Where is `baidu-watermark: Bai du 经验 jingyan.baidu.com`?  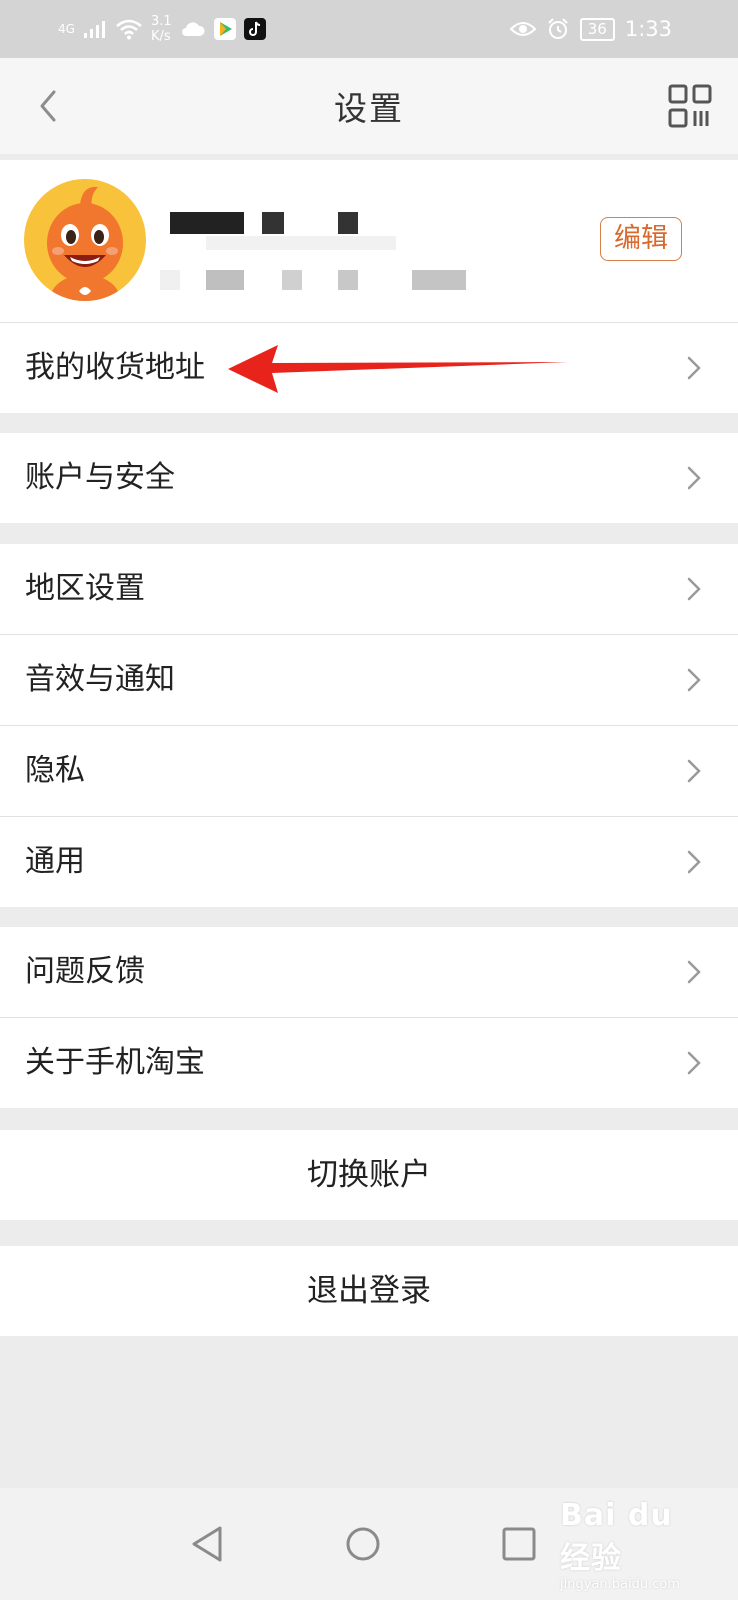
baidu-watermark: Bai du 经验 jingyan.baidu.com is located at coordinates (635, 1545).